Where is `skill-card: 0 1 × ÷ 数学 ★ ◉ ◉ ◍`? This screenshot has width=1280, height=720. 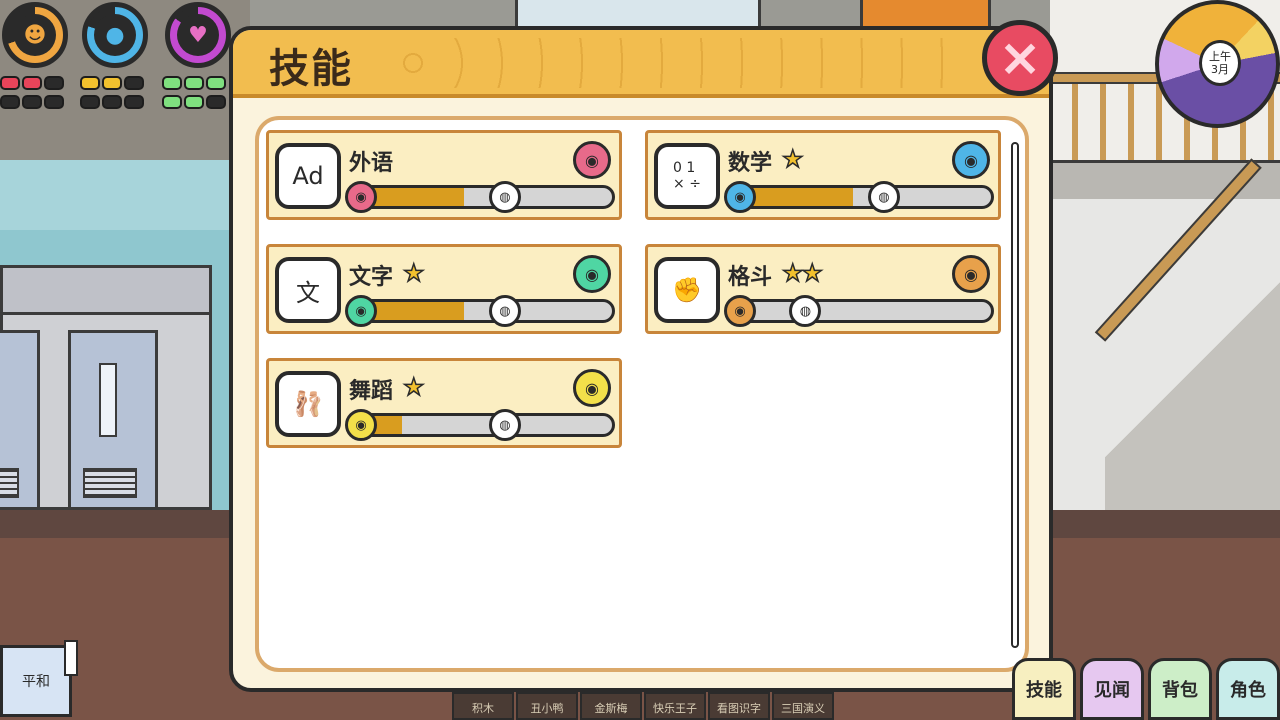 skill-card: 0 1 × ÷ 数学 ★ ◉ ◉ ◍ is located at coordinates (823, 175).